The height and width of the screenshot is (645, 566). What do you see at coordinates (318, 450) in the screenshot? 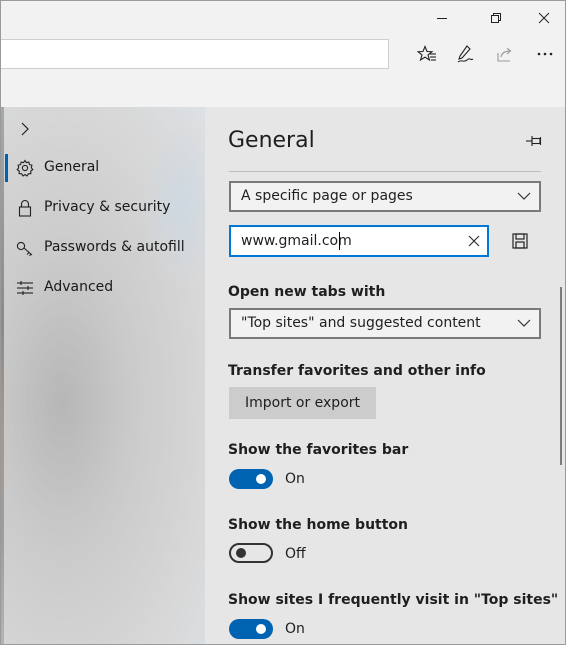
I see `favorites-bar-label: Show the favorites bar` at bounding box center [318, 450].